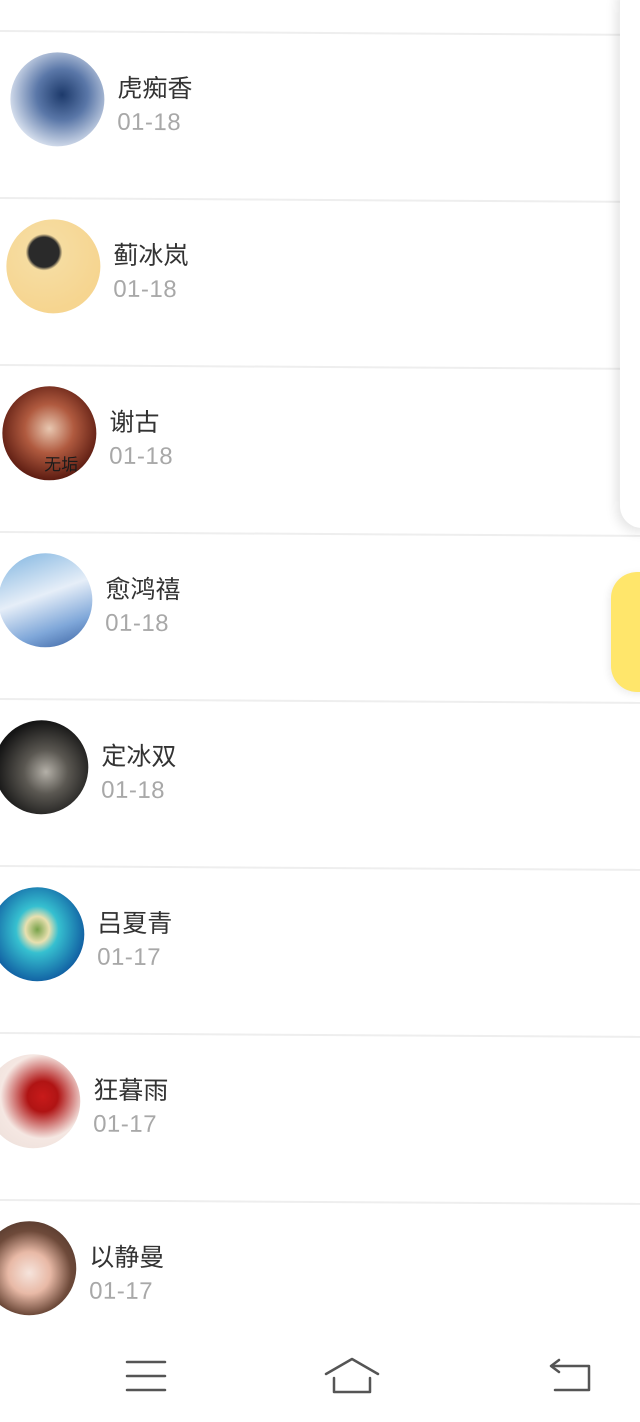  What do you see at coordinates (630, 264) in the screenshot?
I see `side-panel-card` at bounding box center [630, 264].